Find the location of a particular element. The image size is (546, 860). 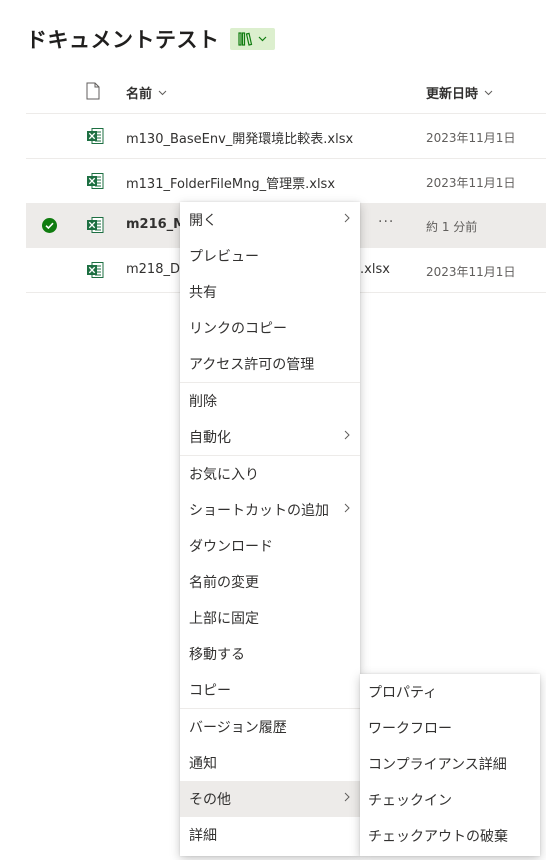

menu-item-download: ダウンロード is located at coordinates (270, 546).